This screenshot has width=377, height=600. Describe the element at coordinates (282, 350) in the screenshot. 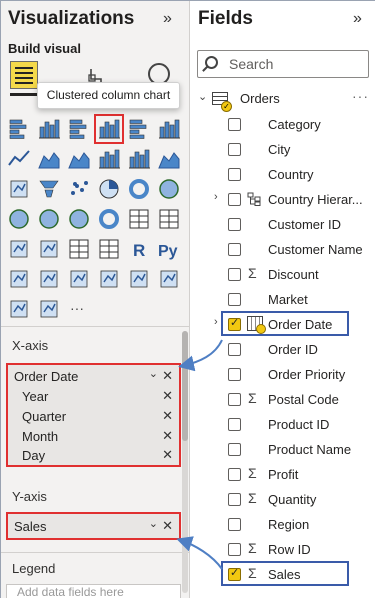

I see `field-order-id: Order ID` at that location.